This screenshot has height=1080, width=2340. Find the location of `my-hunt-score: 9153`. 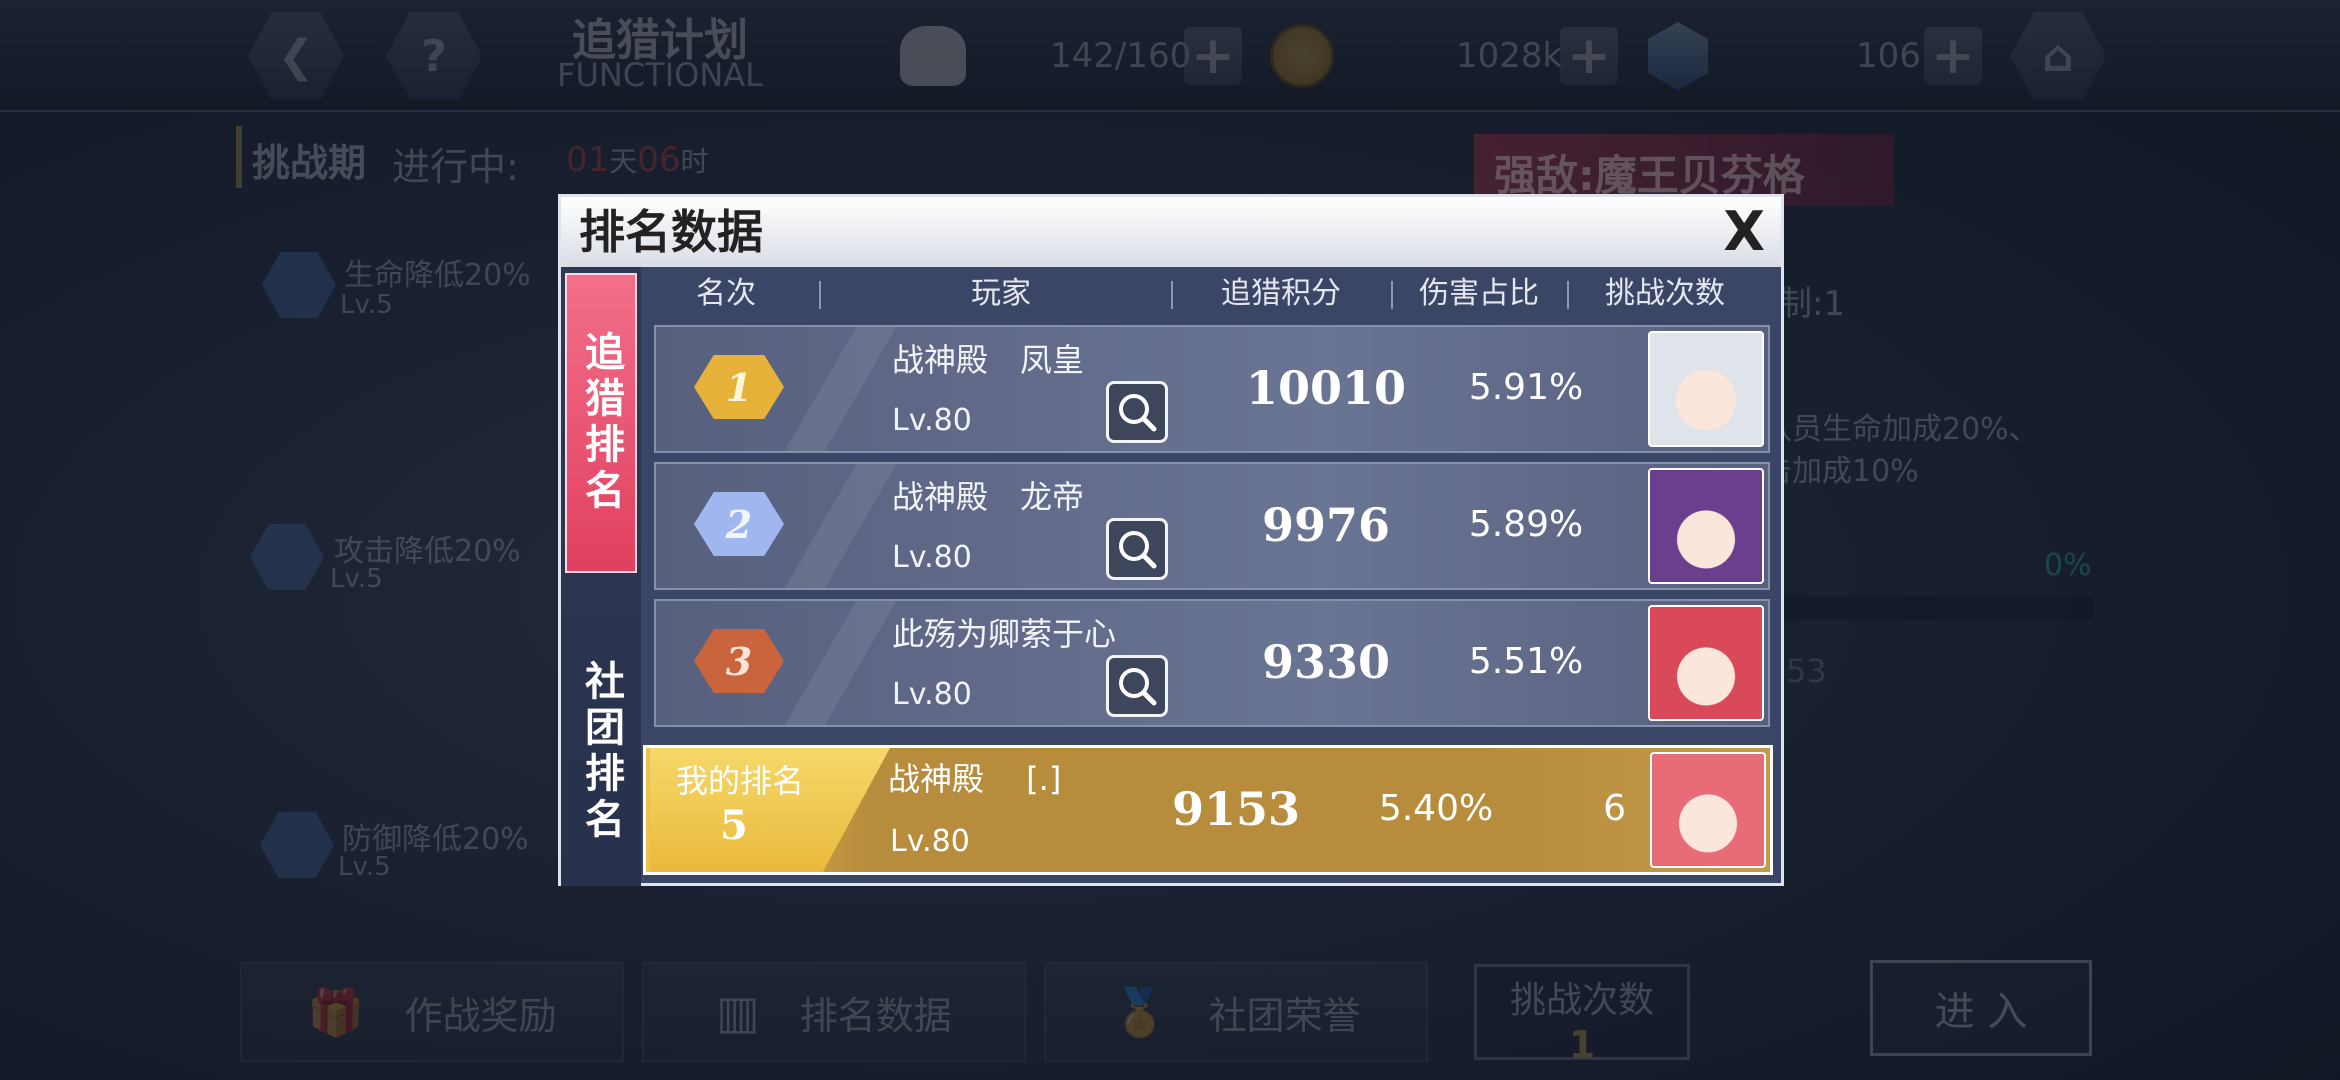

my-hunt-score: 9153 is located at coordinates (1236, 809).